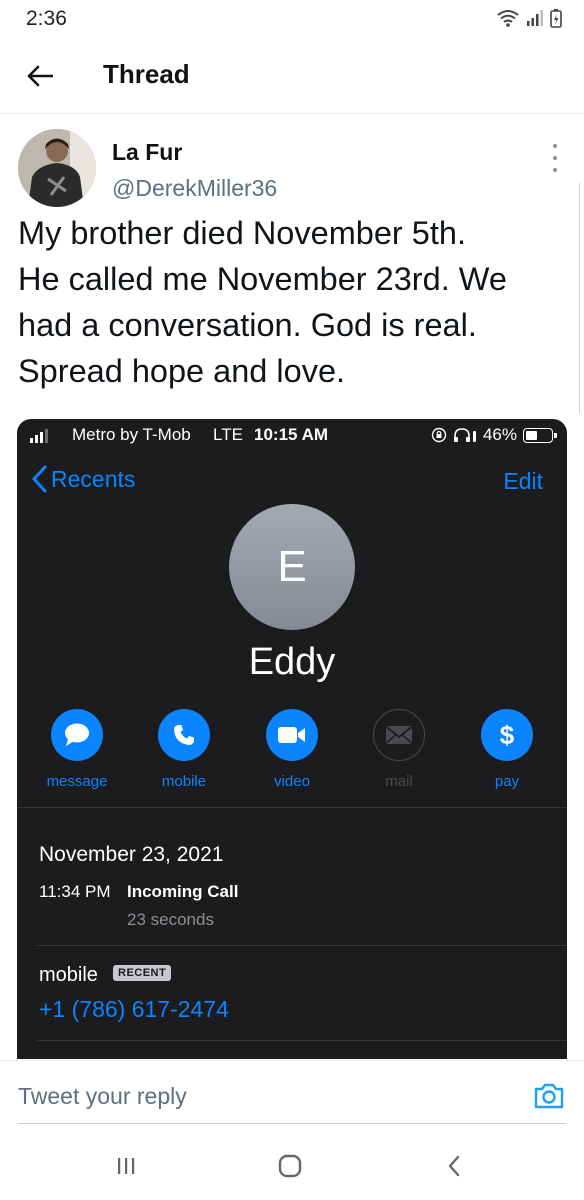 The image size is (584, 1200). I want to click on action-circle: $, so click(507, 735).